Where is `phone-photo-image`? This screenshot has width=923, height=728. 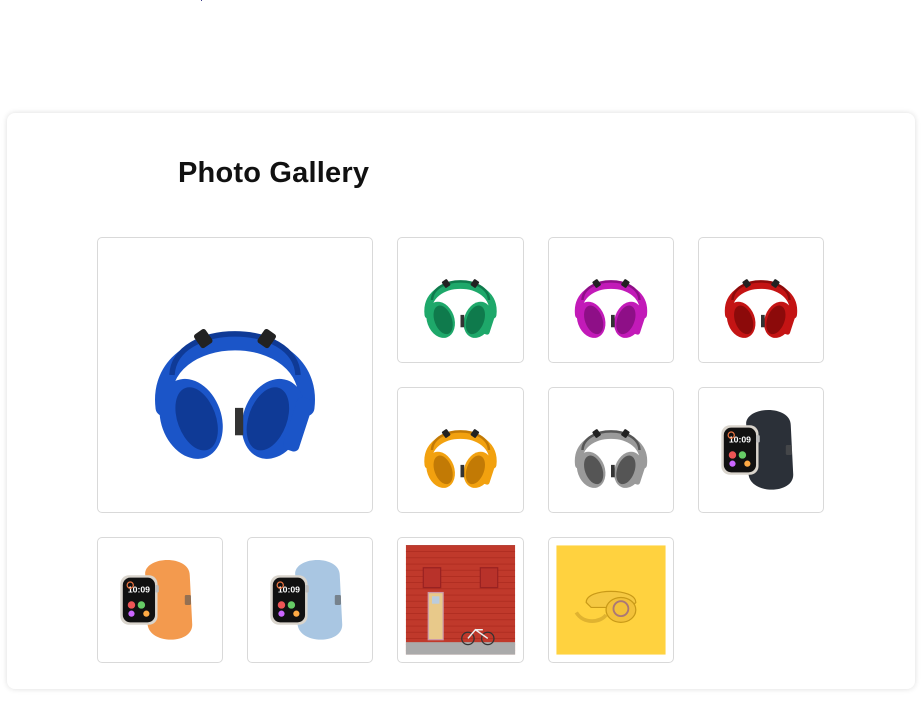
phone-photo-image is located at coordinates (611, 600).